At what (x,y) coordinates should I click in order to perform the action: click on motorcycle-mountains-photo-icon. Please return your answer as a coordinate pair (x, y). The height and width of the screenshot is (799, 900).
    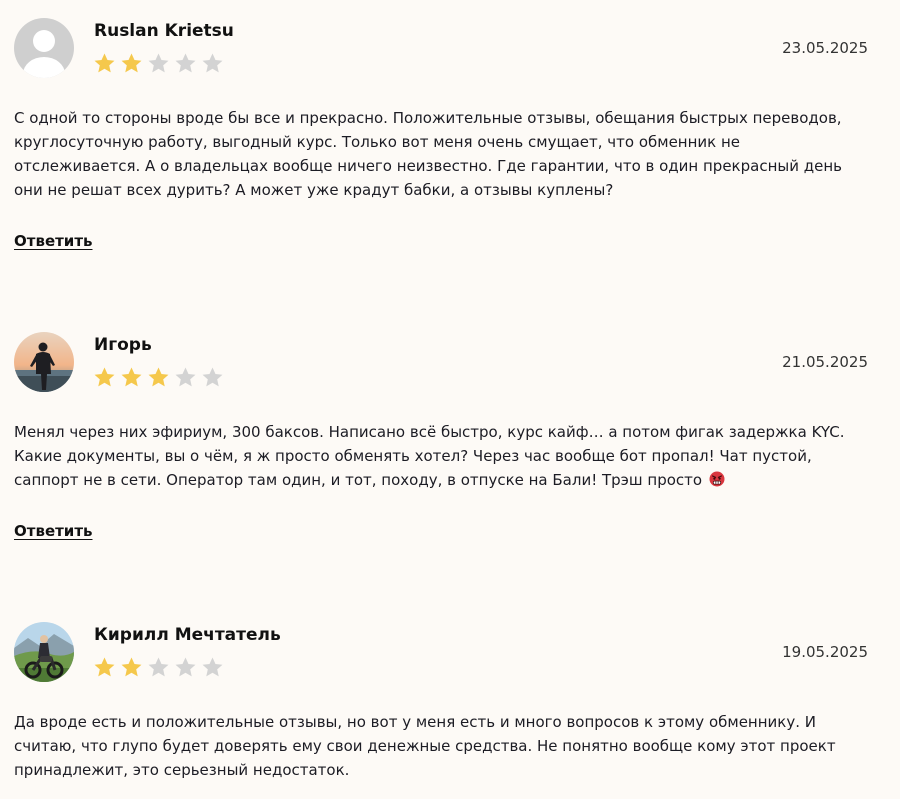
    Looking at the image, I should click on (44, 652).